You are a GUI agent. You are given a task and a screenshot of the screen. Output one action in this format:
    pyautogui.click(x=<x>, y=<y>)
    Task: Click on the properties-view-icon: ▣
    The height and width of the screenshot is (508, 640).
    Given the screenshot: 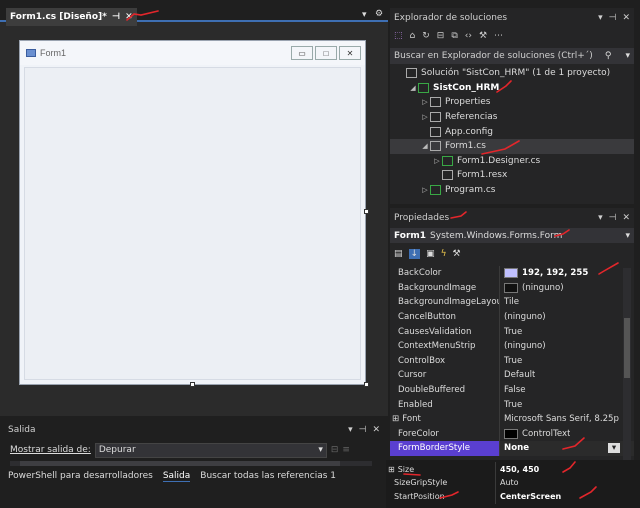 What is the action you would take?
    pyautogui.click(x=430, y=254)
    